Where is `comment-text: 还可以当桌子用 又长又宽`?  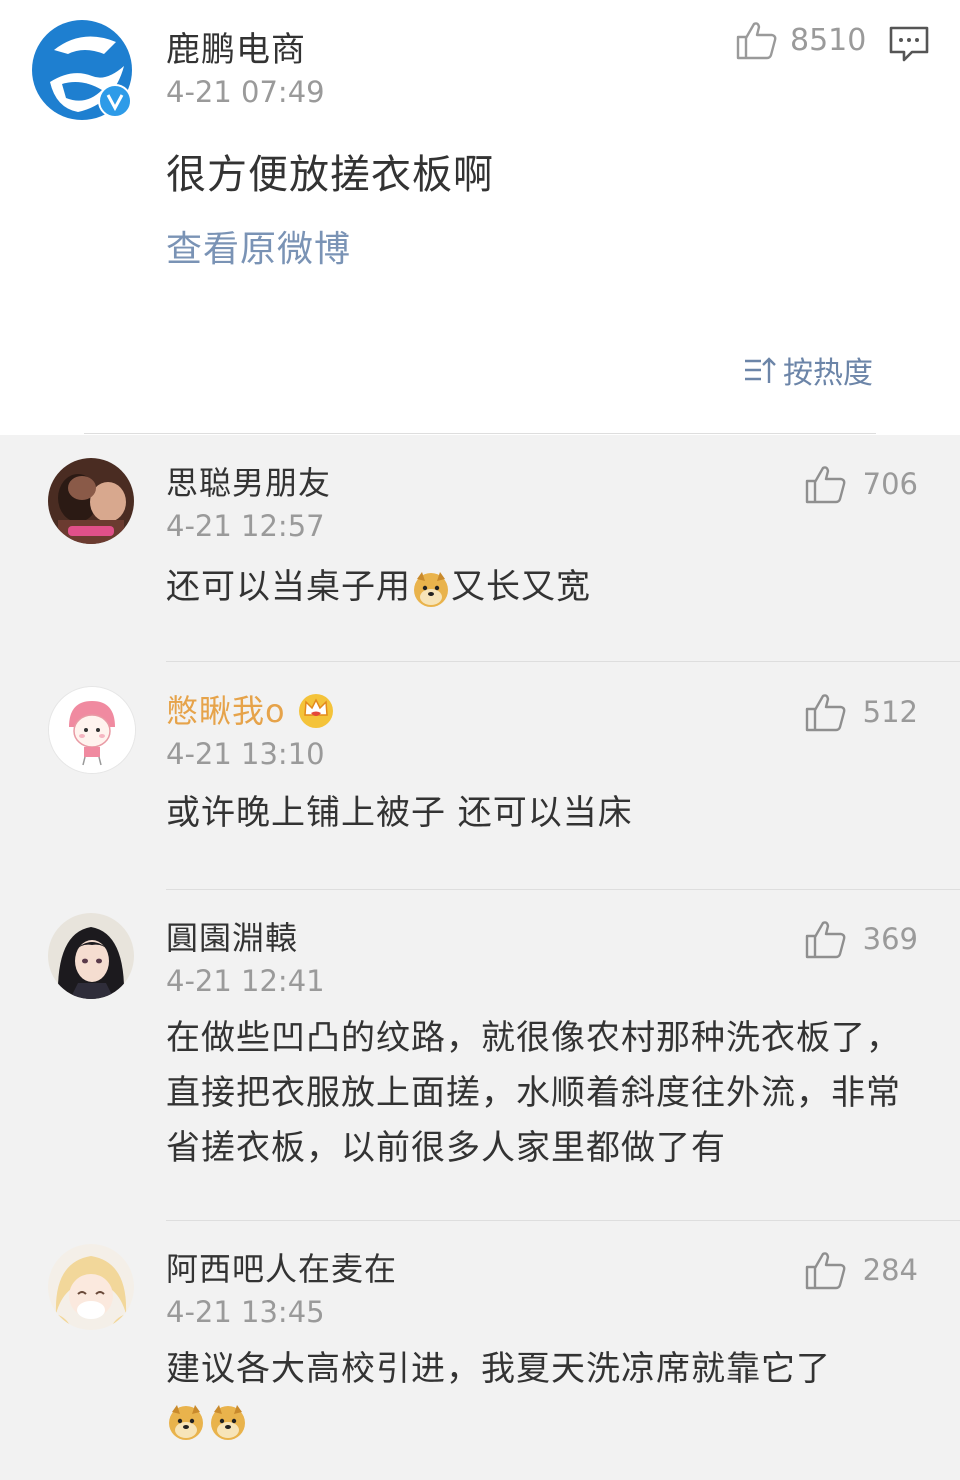
comment-text: 还可以当桌子用 又长又宽 is located at coordinates (546, 587).